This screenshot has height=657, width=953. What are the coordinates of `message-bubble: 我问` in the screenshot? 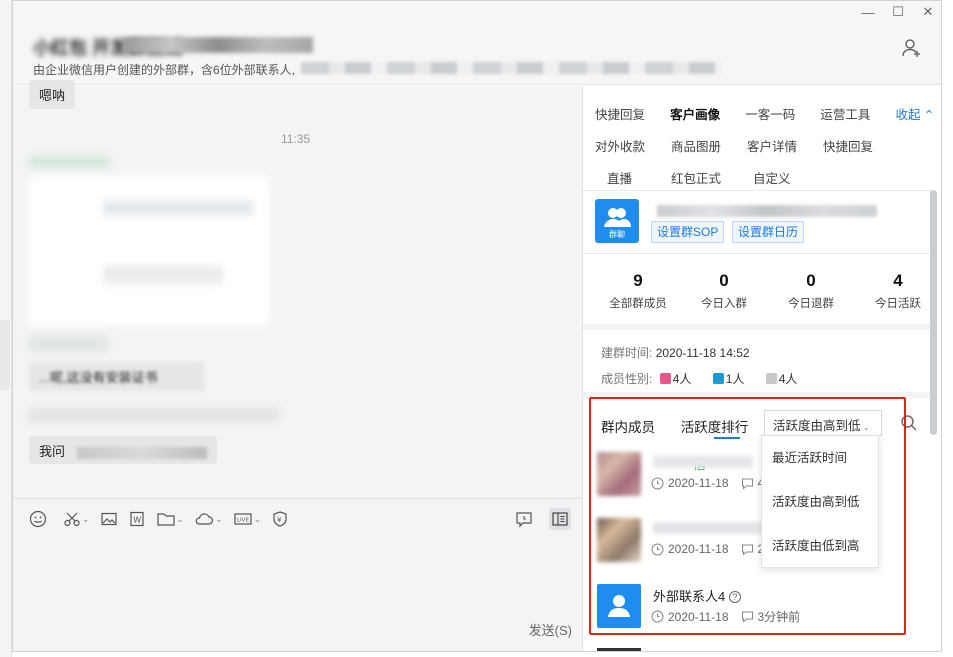 It's located at (123, 450).